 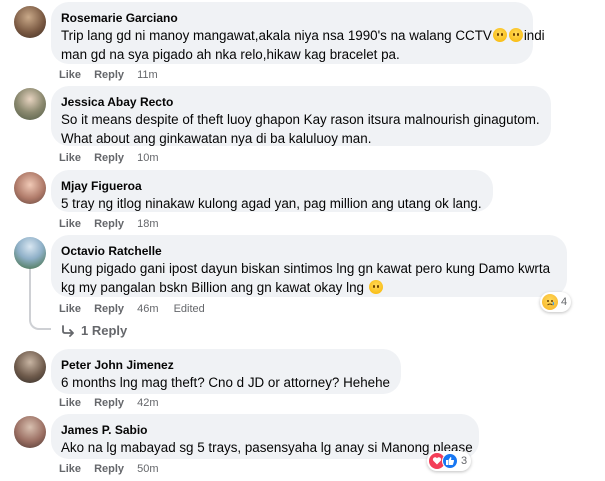 I want to click on reaction-count: 4, so click(x=564, y=302).